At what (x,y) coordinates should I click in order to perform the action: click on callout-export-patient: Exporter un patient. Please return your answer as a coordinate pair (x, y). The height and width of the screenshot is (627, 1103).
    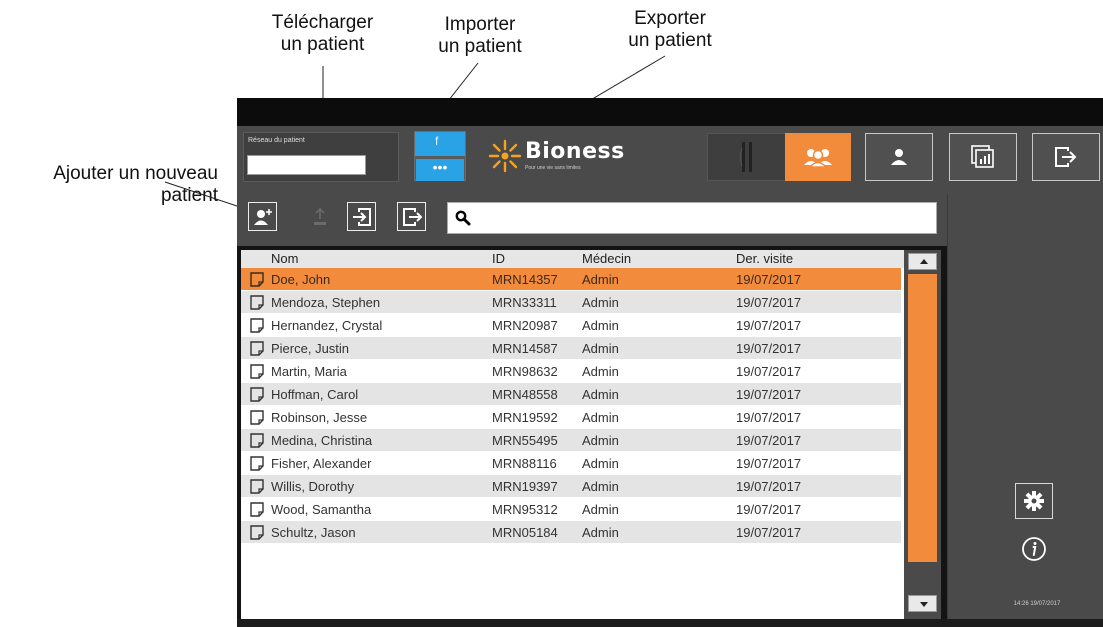
    Looking at the image, I should click on (670, 30).